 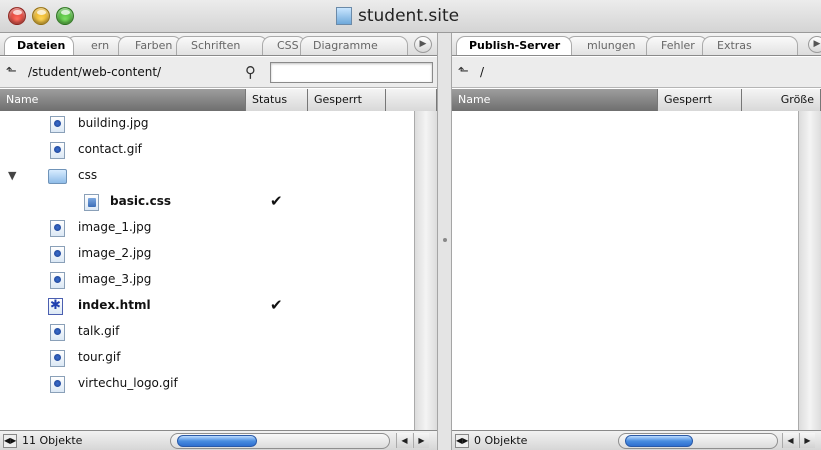 I want to click on window-titlebar: student.site, so click(x=410, y=16).